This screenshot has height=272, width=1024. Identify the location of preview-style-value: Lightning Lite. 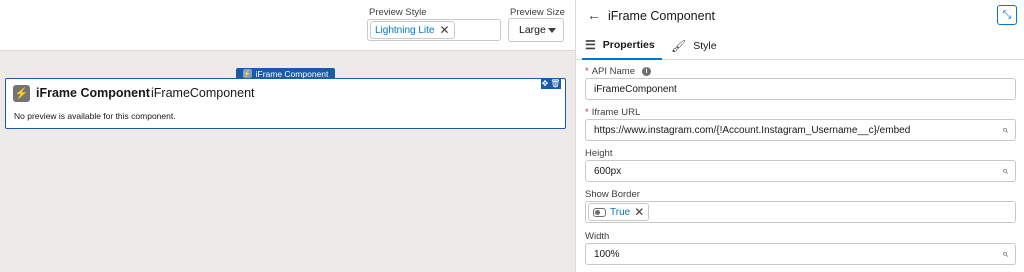
(405, 30).